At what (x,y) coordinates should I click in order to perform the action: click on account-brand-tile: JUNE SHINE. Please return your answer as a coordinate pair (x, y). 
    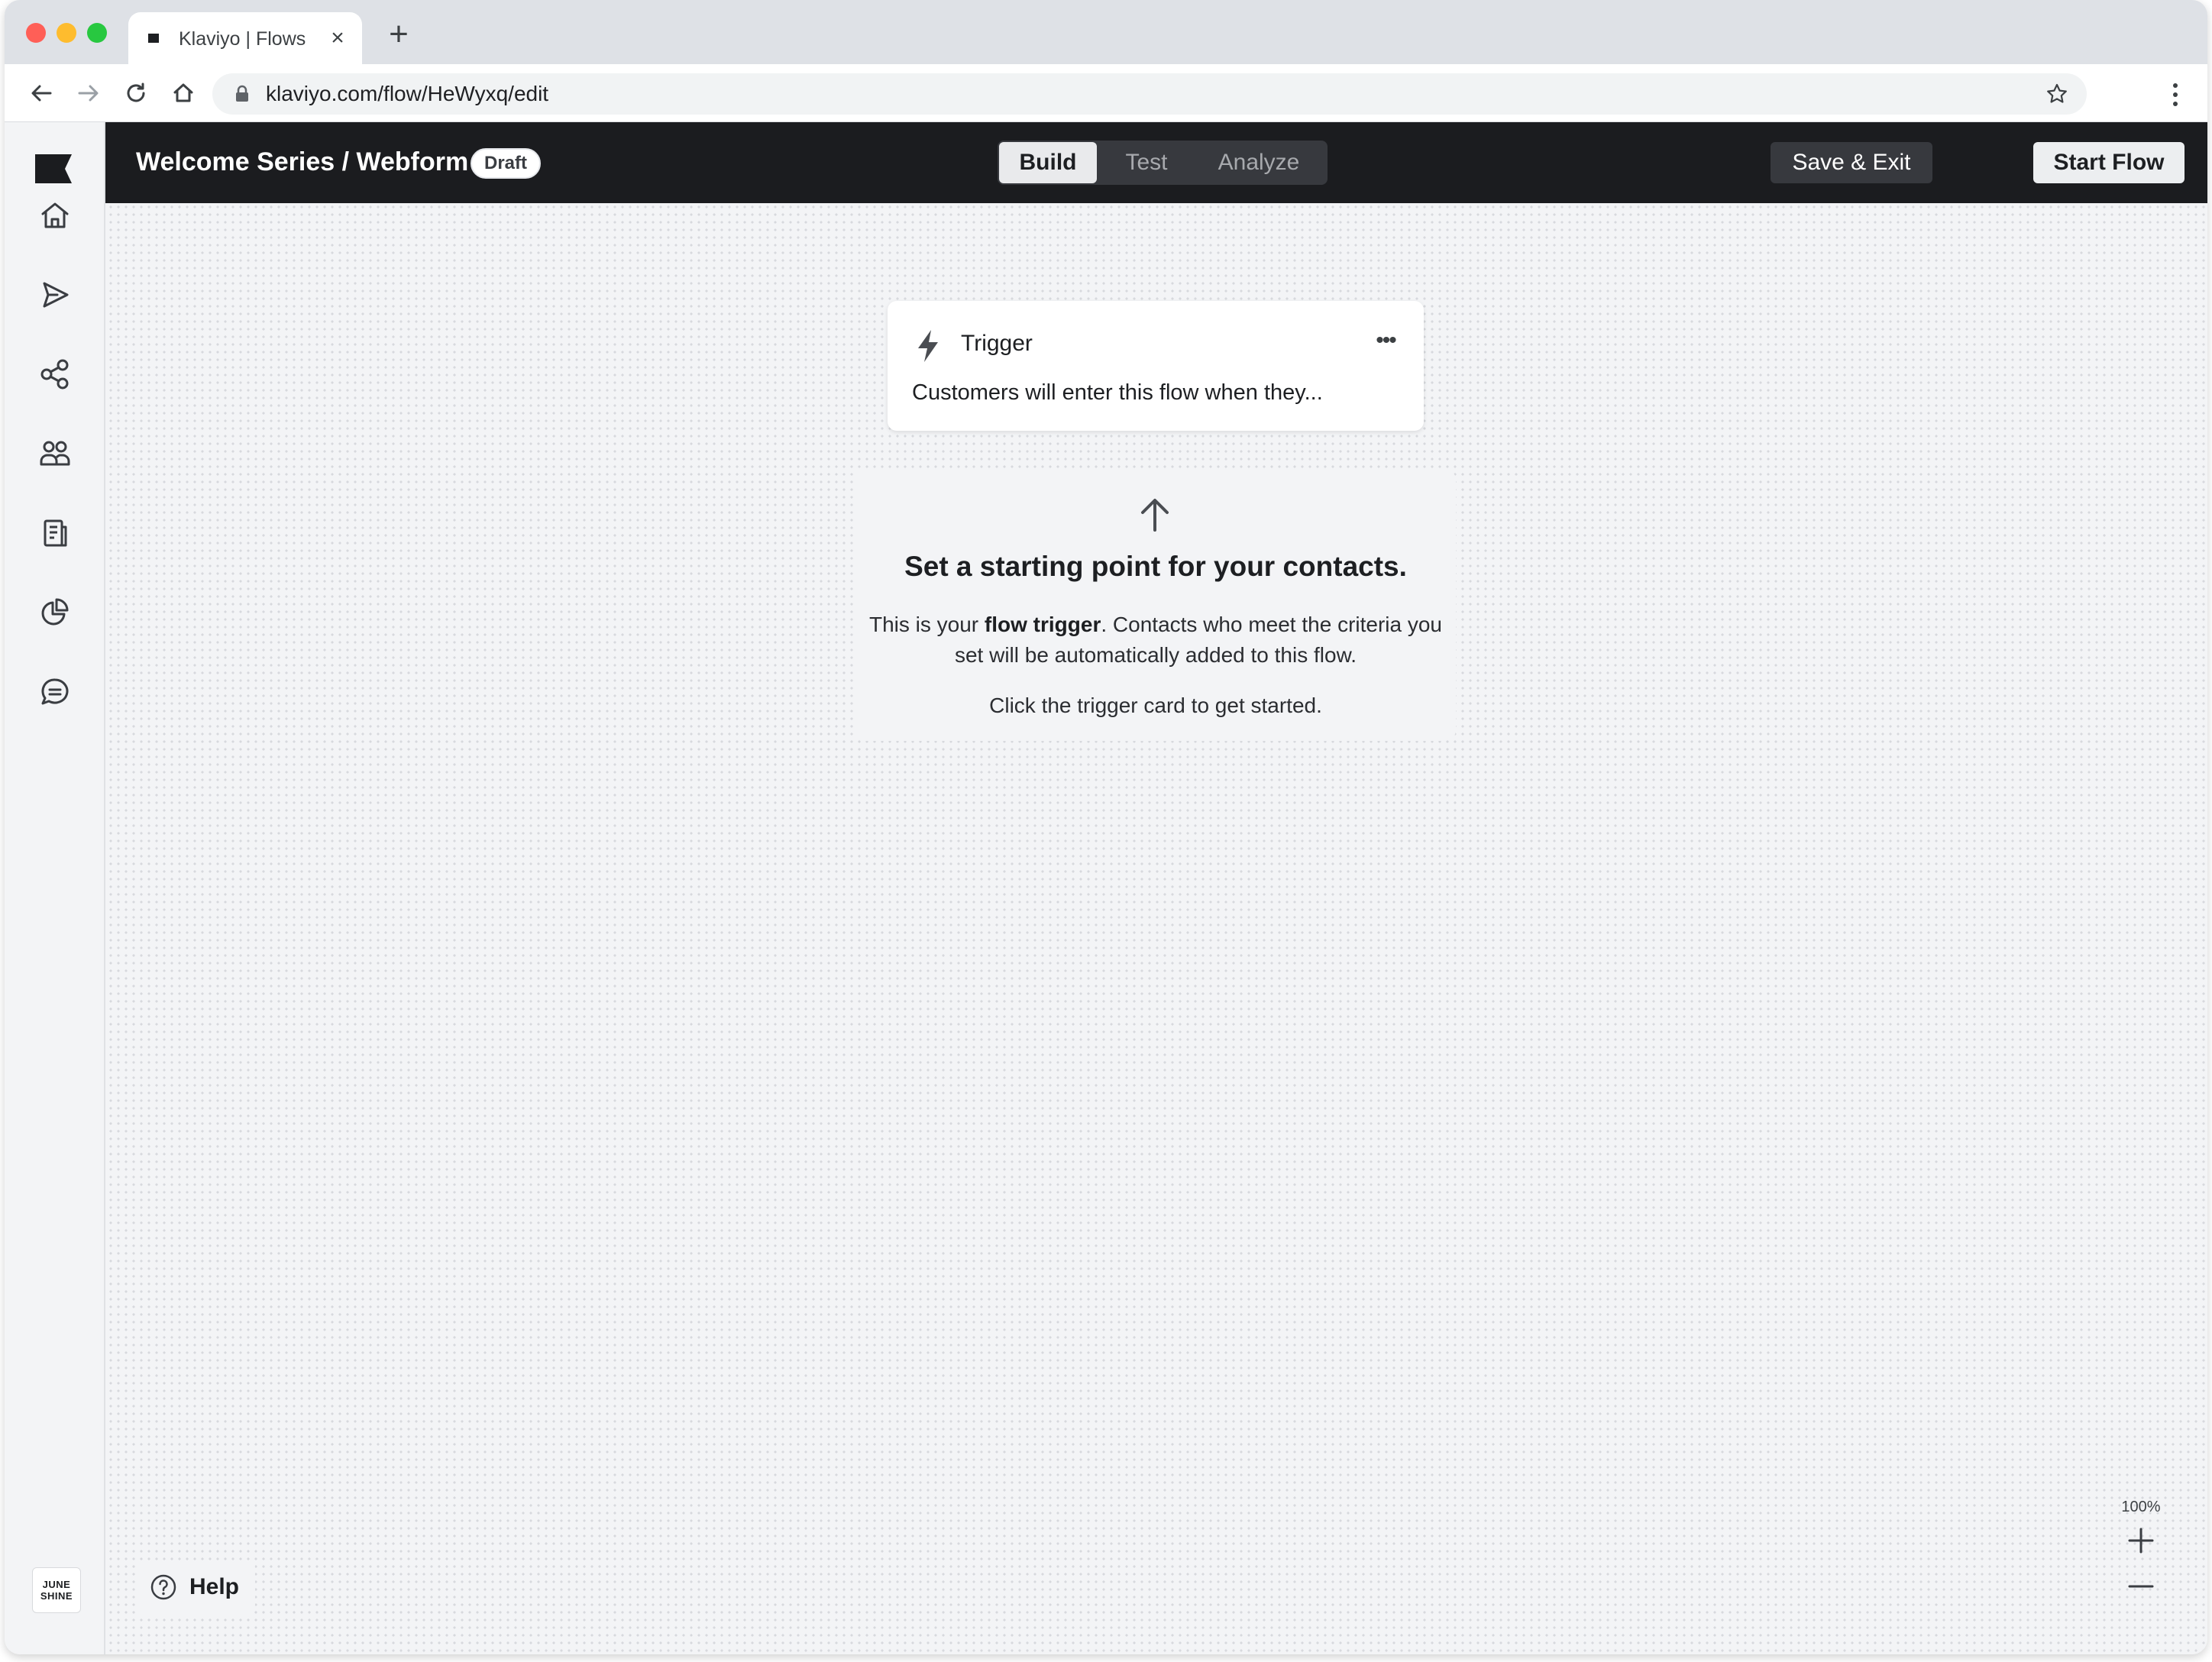
    Looking at the image, I should click on (56, 1590).